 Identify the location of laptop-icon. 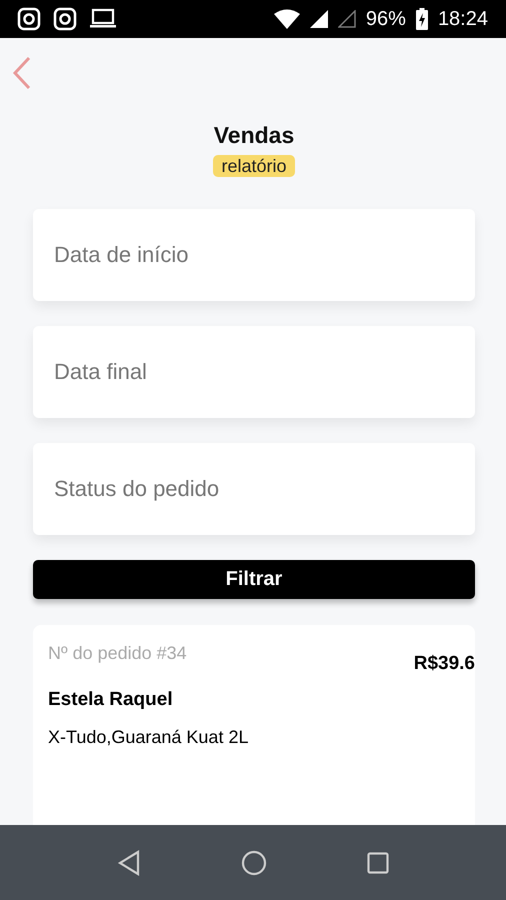
(103, 19).